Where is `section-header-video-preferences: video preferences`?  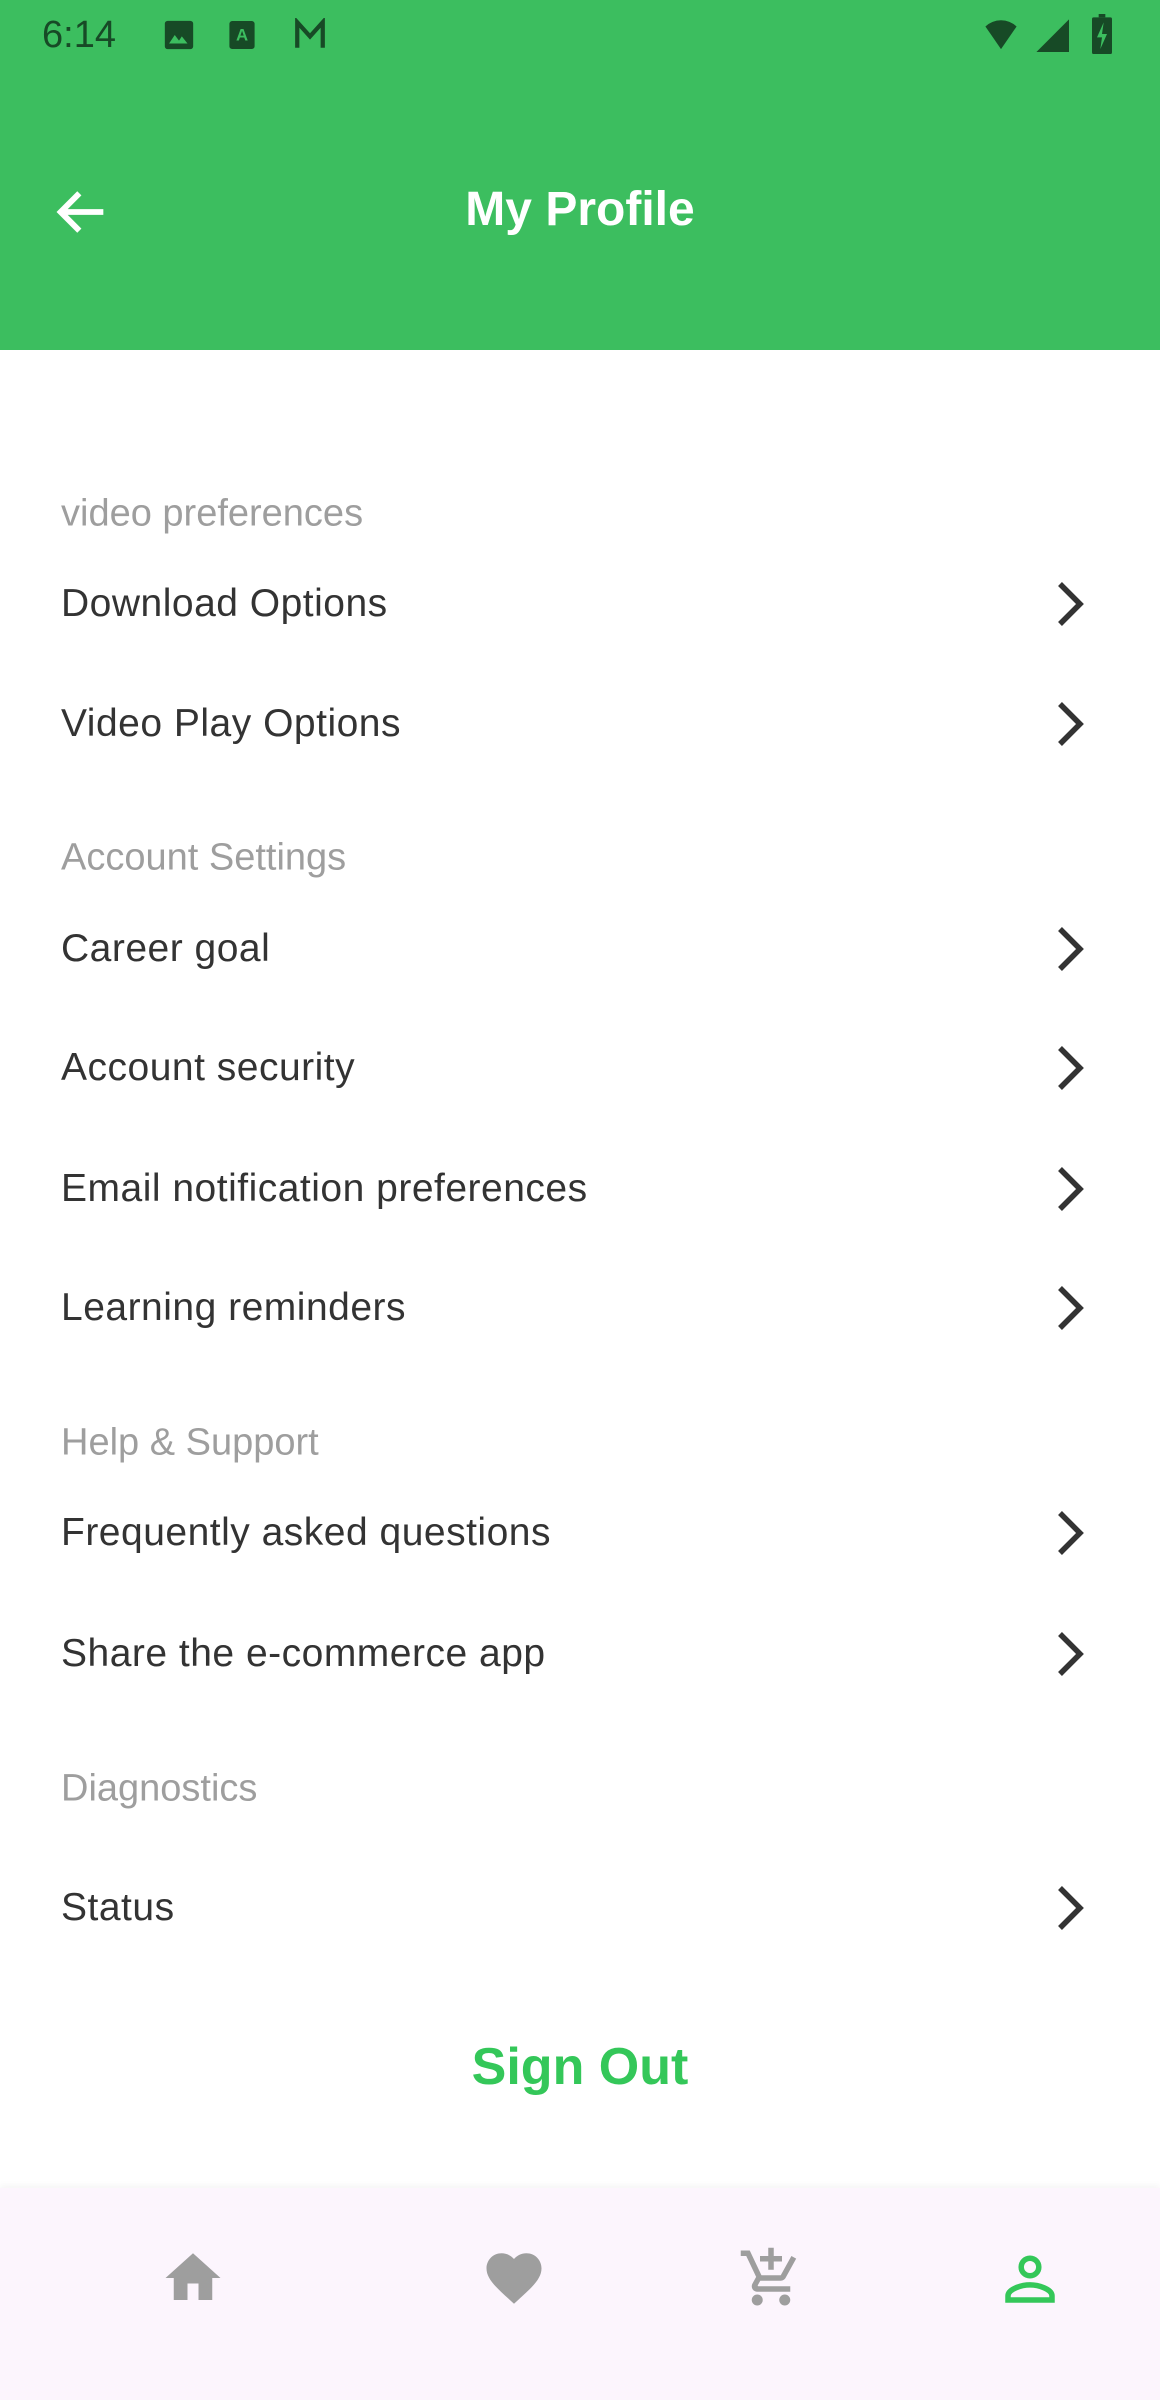
section-header-video-preferences: video preferences is located at coordinates (212, 513).